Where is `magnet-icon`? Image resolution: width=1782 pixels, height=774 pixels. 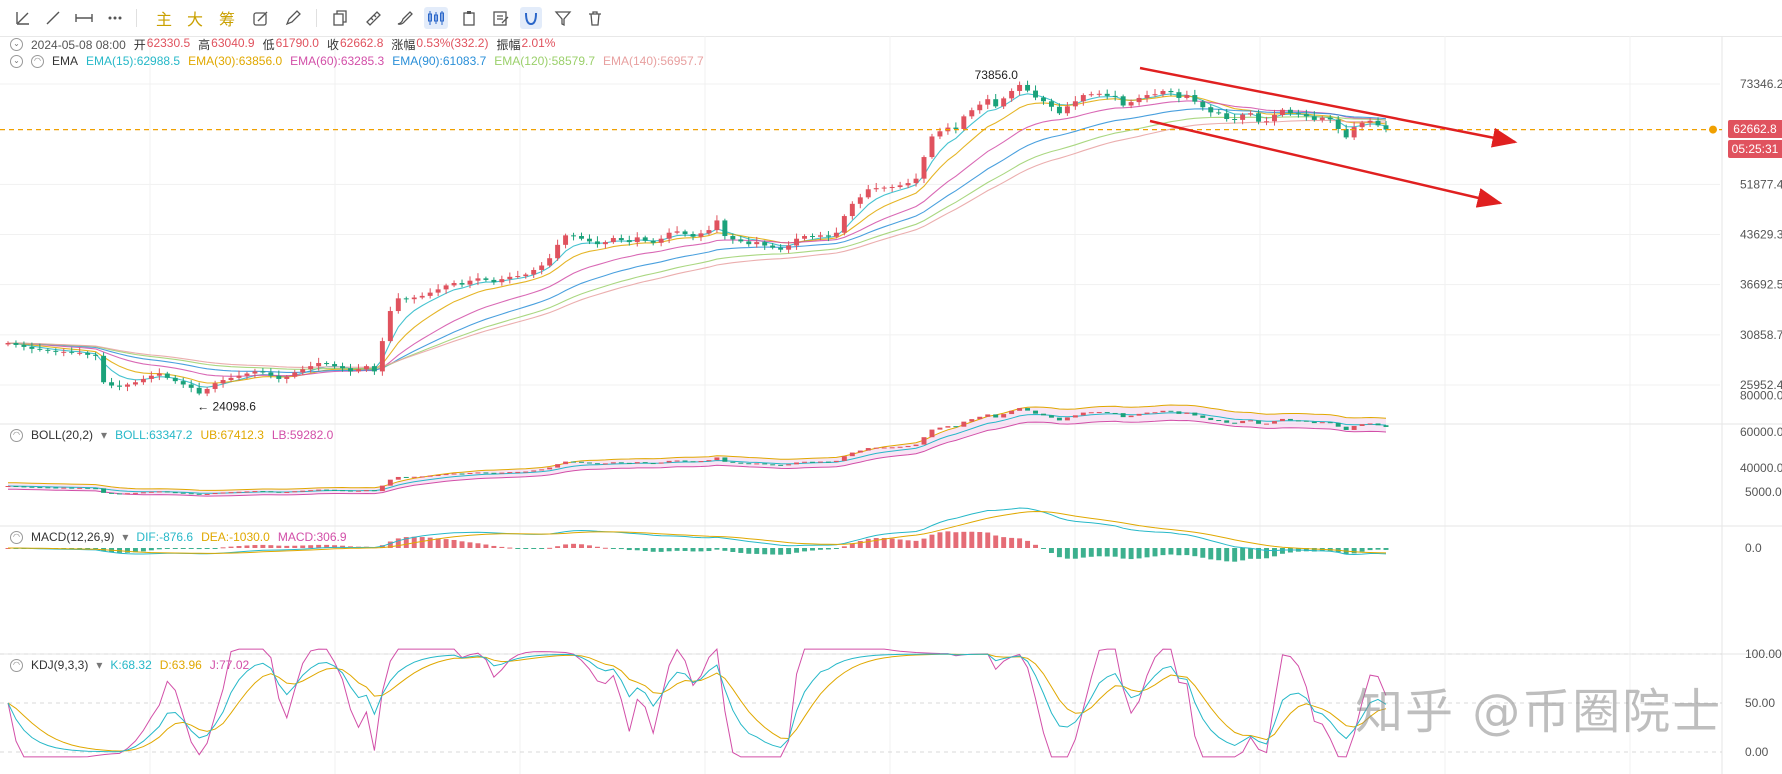
magnet-icon is located at coordinates (531, 18).